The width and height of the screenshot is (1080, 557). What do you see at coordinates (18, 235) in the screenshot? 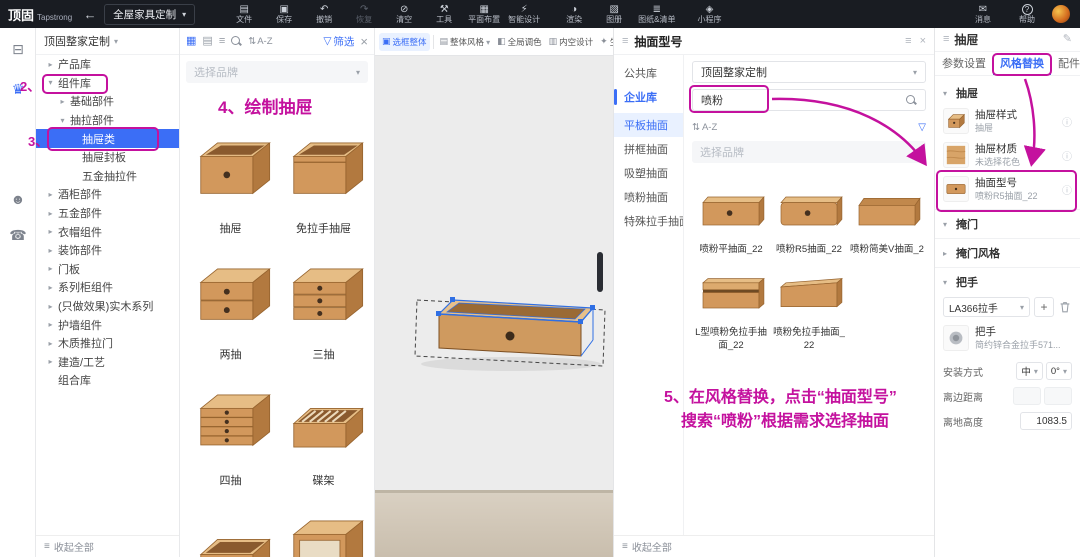
I see `phone-icon: ☎` at bounding box center [18, 235].